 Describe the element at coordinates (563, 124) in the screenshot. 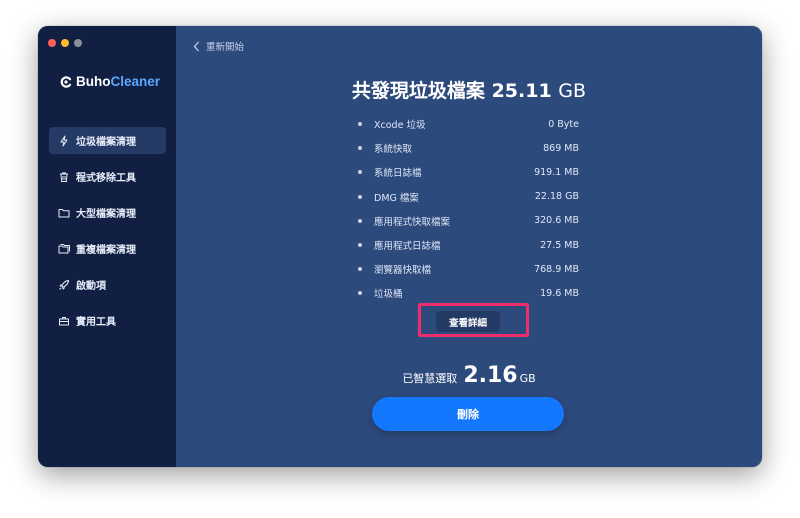

I see `item-size: 0 Byte` at that location.